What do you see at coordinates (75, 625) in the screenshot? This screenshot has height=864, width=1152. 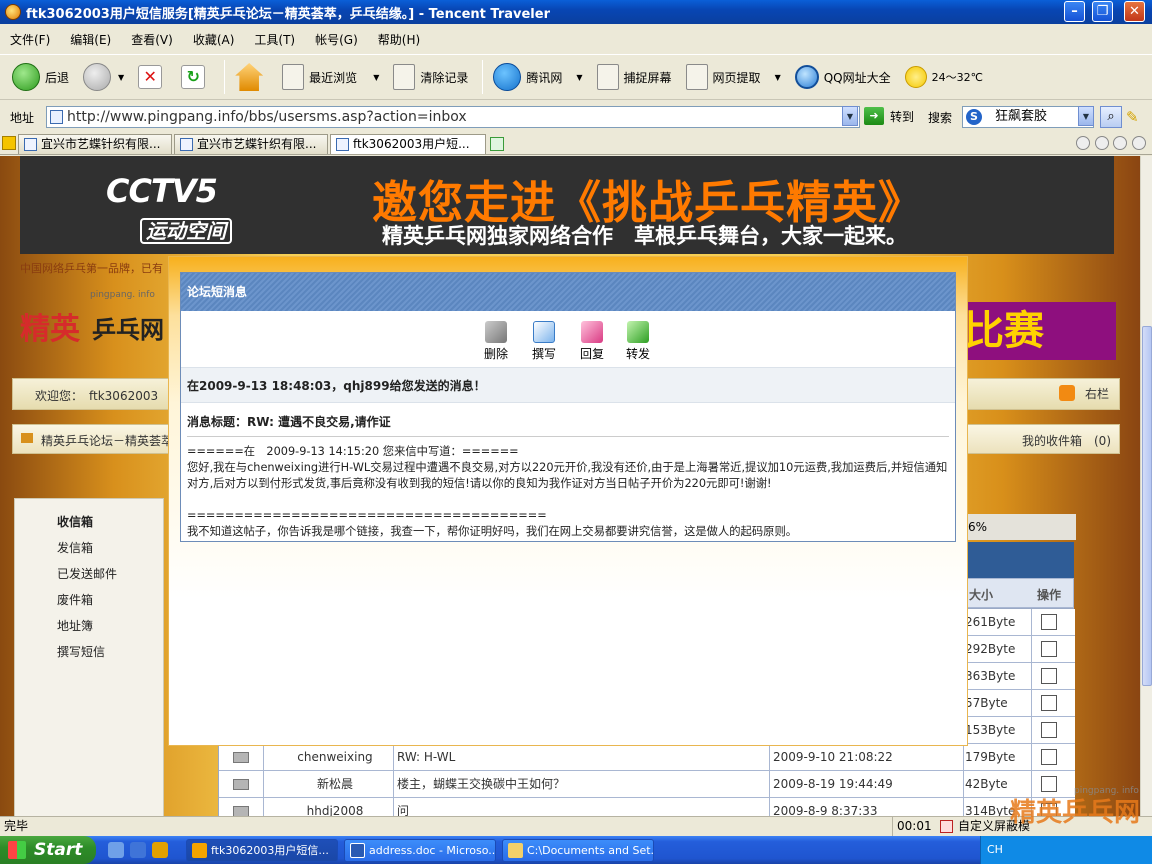 I see `sidebar-item-addressbook: 地址簿` at bounding box center [75, 625].